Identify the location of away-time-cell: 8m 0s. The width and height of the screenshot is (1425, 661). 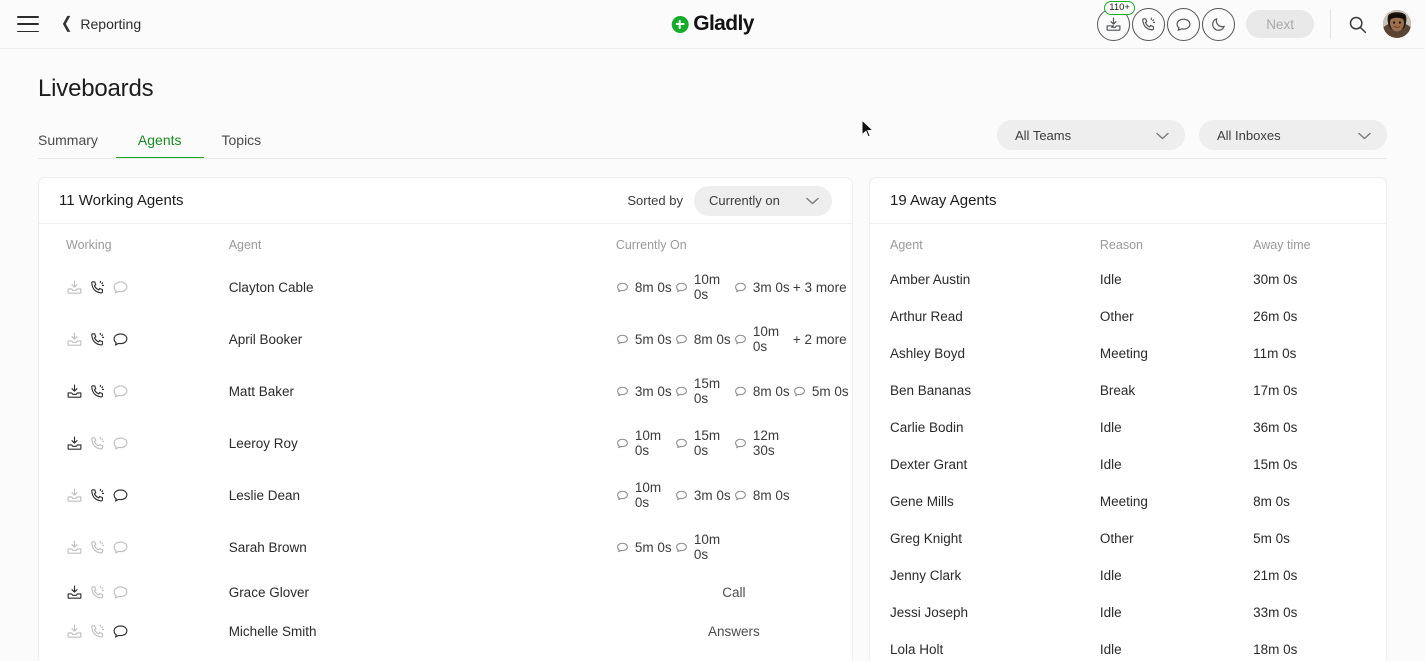
(1271, 501).